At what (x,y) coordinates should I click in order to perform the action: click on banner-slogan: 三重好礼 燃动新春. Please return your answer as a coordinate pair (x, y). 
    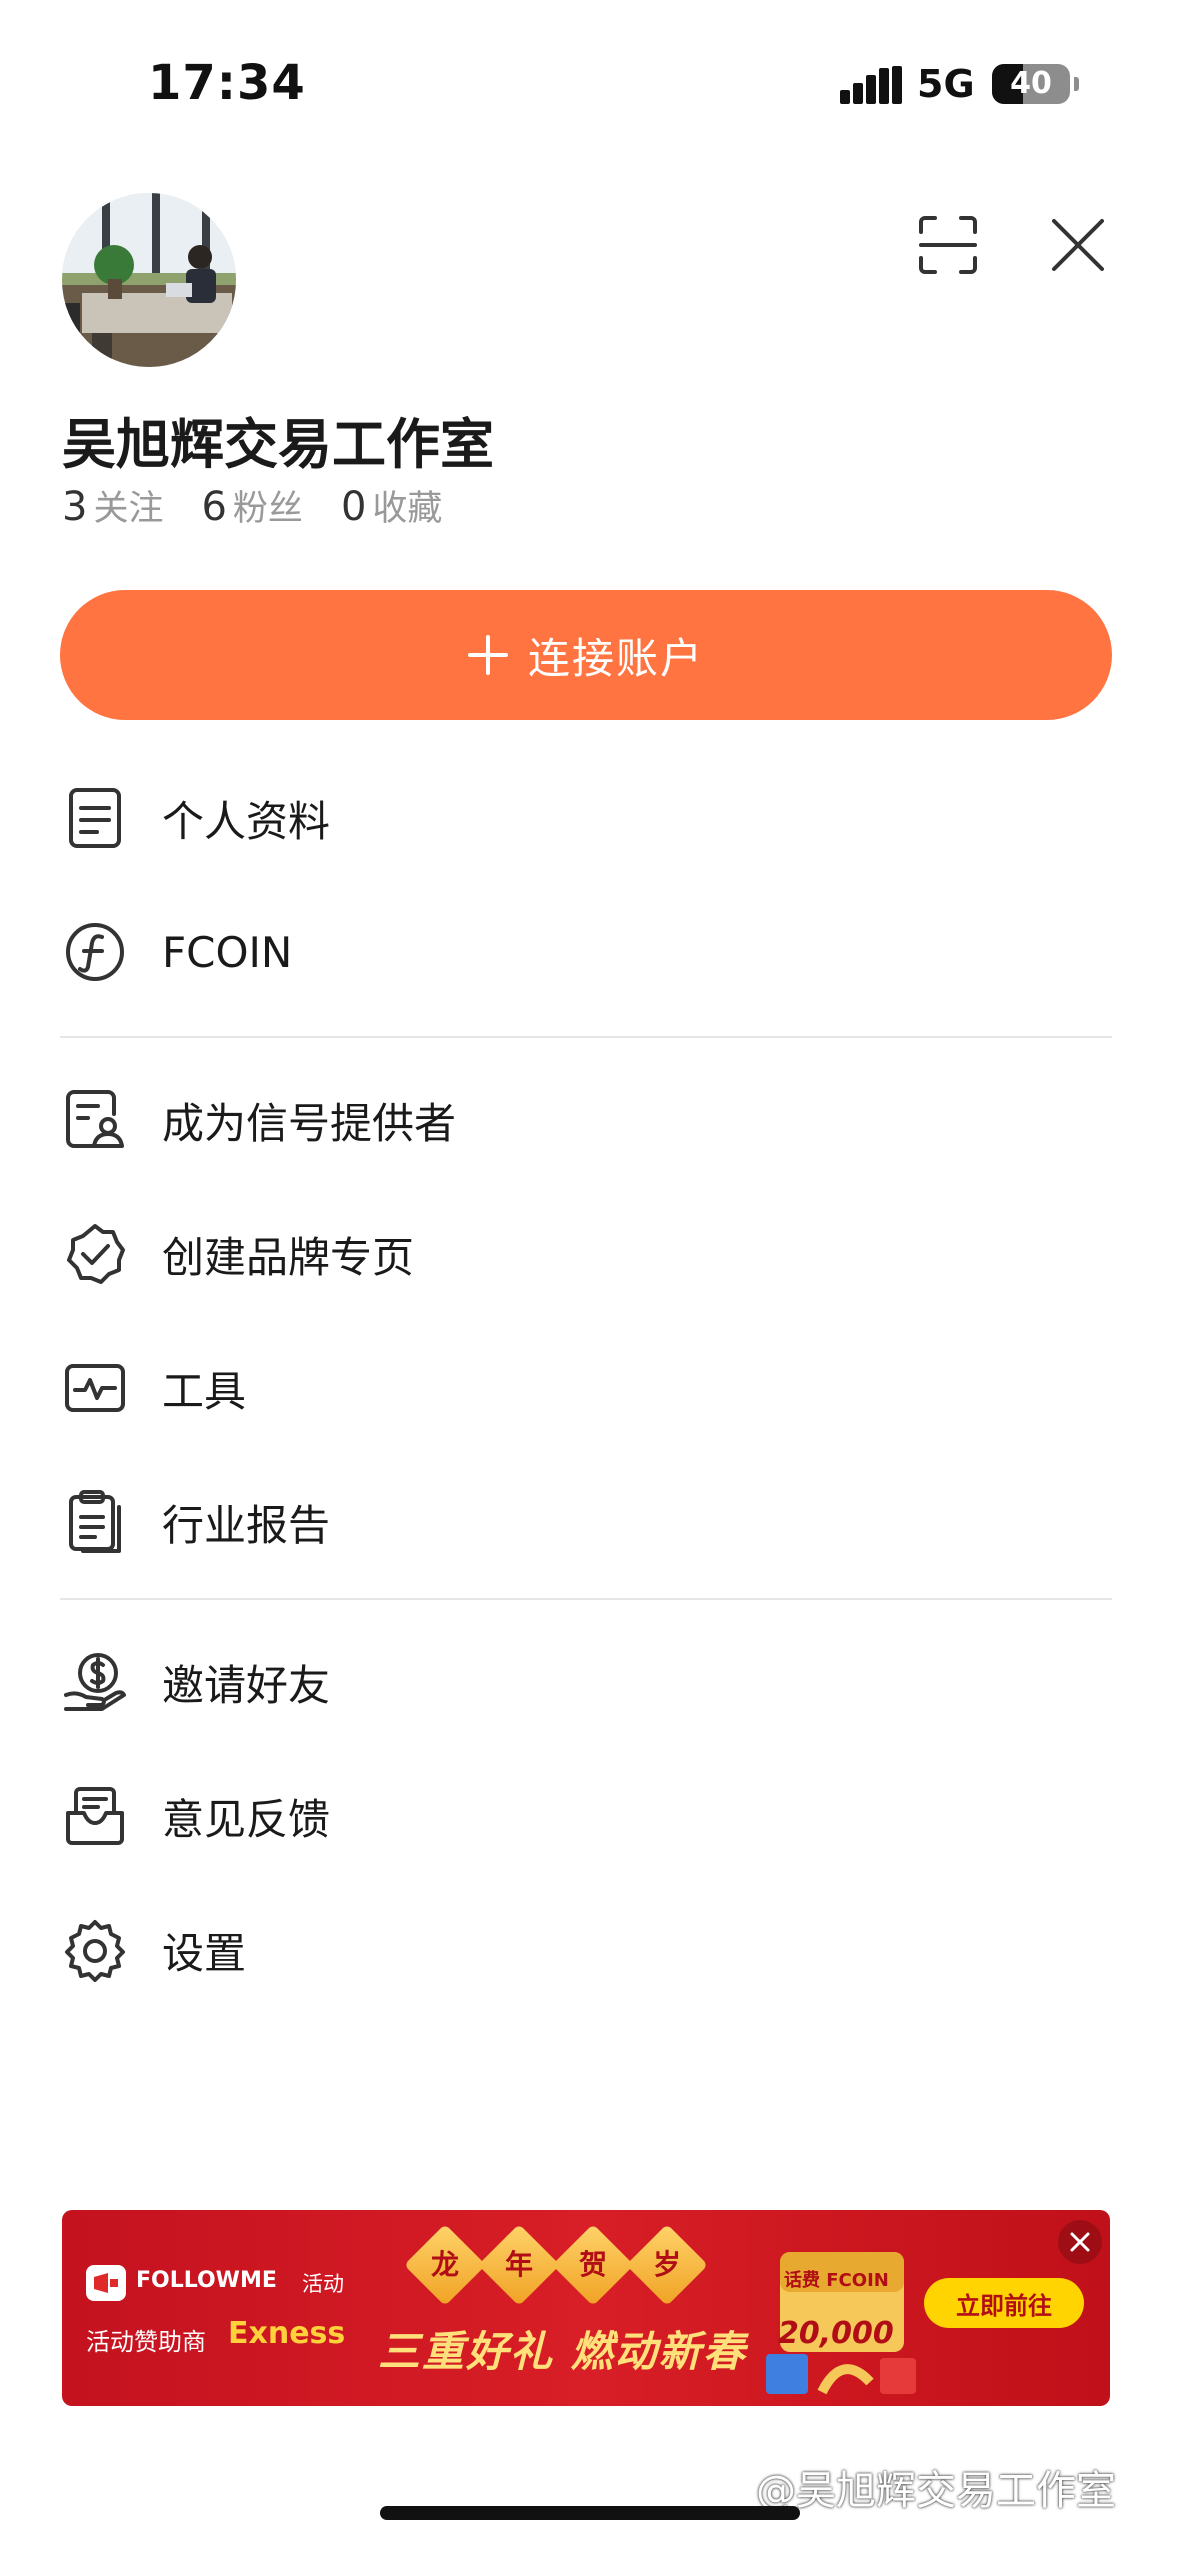
    Looking at the image, I should click on (562, 2351).